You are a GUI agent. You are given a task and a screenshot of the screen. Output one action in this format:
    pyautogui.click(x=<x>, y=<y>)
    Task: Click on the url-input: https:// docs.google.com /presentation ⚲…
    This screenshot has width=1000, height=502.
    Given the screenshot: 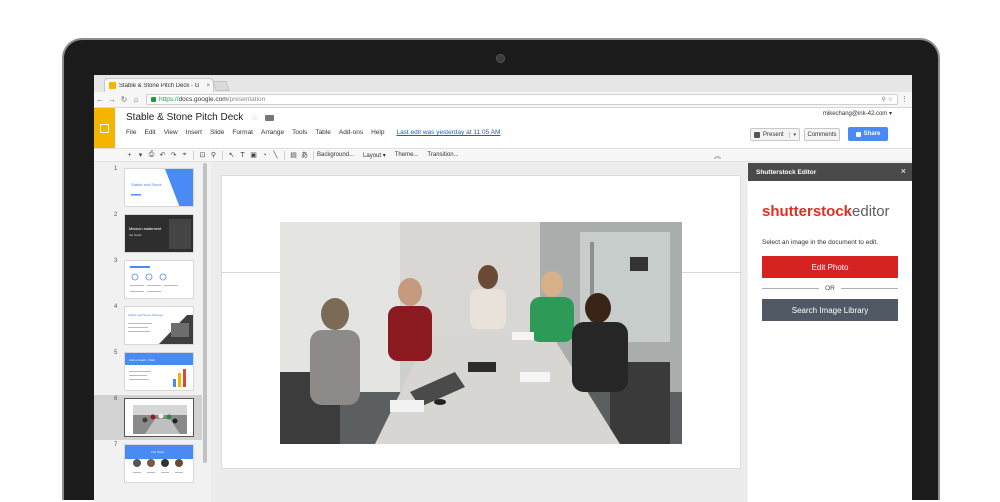 What is the action you would take?
    pyautogui.click(x=522, y=99)
    